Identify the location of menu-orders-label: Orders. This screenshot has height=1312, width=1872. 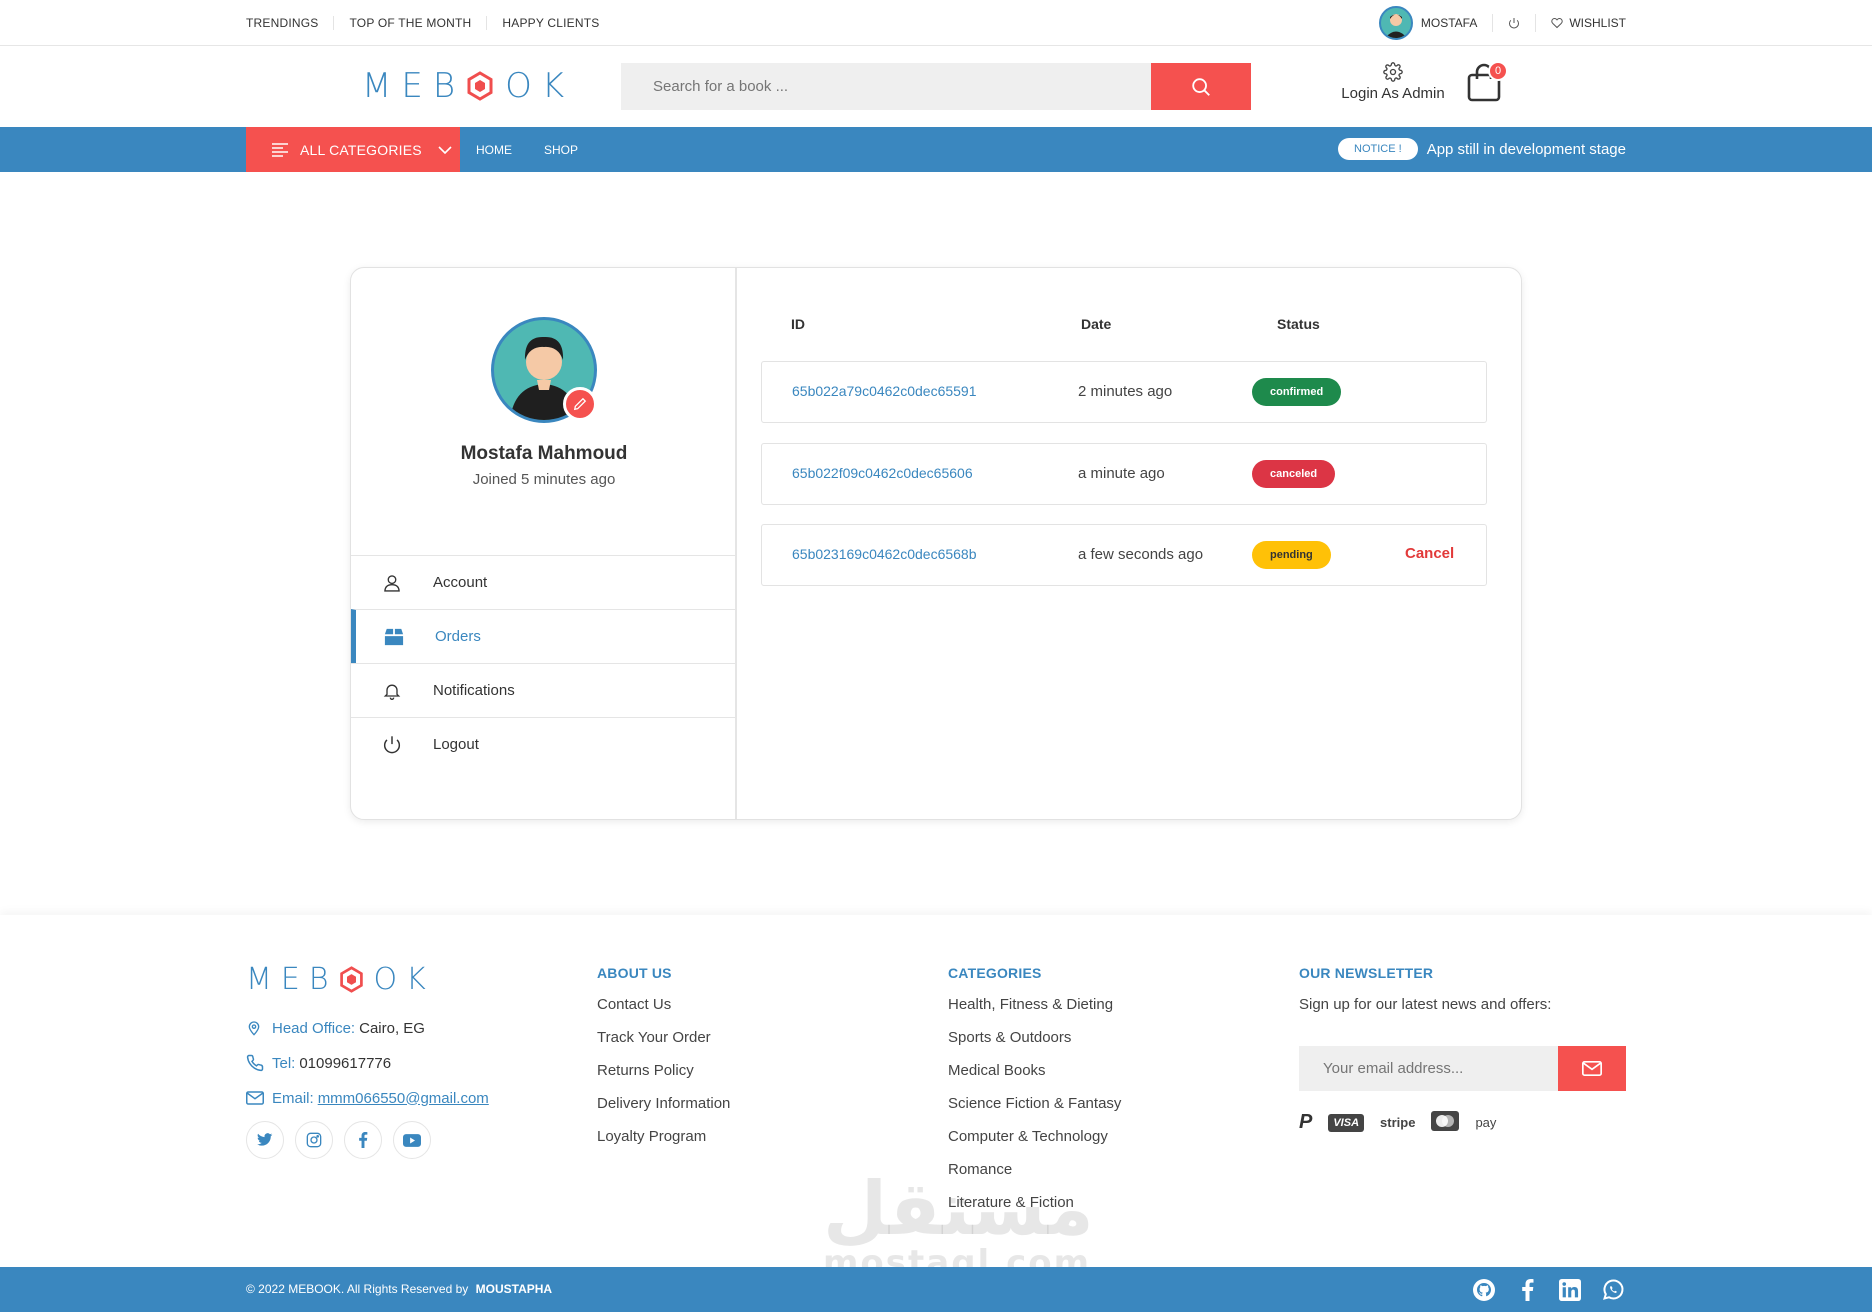
(458, 636).